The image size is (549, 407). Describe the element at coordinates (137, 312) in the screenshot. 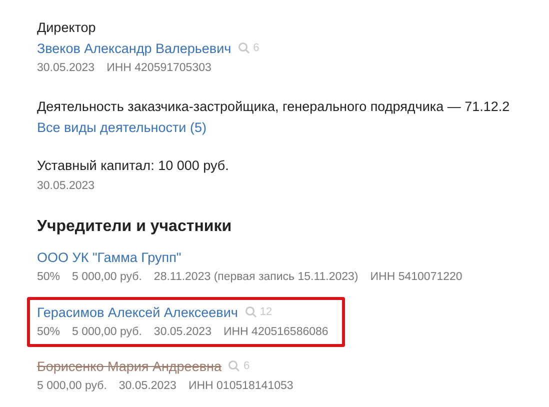

I see `person-link: Герасимов Алексей Алексеевич` at that location.